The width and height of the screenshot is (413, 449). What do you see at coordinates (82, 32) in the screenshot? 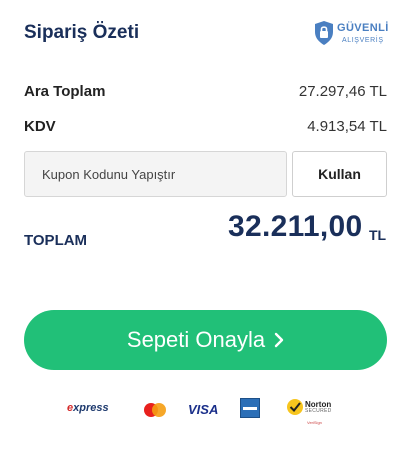
I see `order-summary-title: Sipariş Özeti` at bounding box center [82, 32].